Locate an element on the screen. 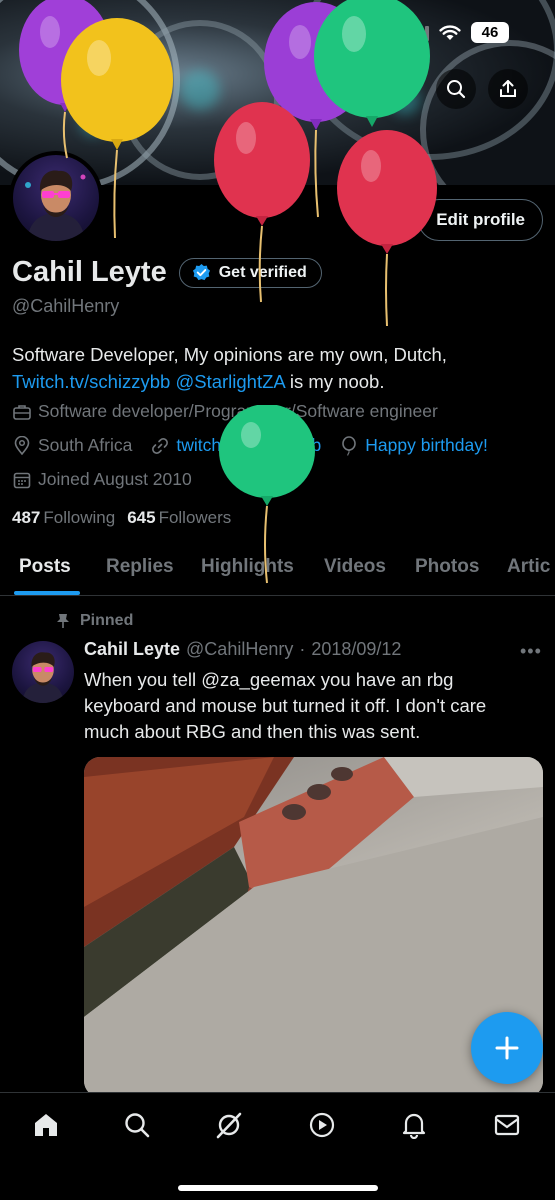  mail-icon is located at coordinates (507, 1125).